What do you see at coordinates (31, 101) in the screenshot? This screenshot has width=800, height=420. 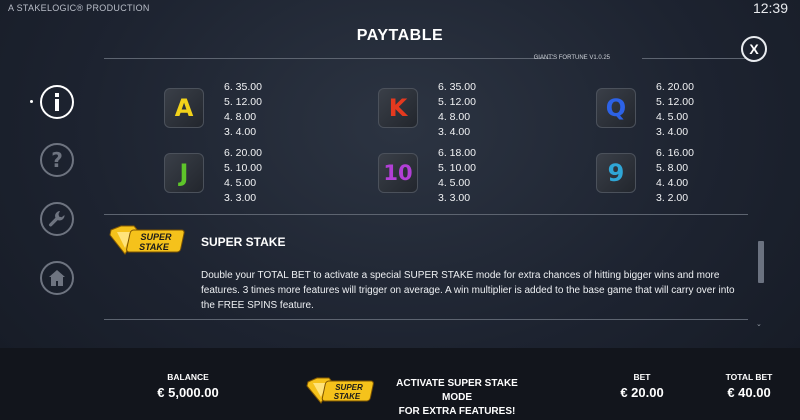 I see `active-indicator` at bounding box center [31, 101].